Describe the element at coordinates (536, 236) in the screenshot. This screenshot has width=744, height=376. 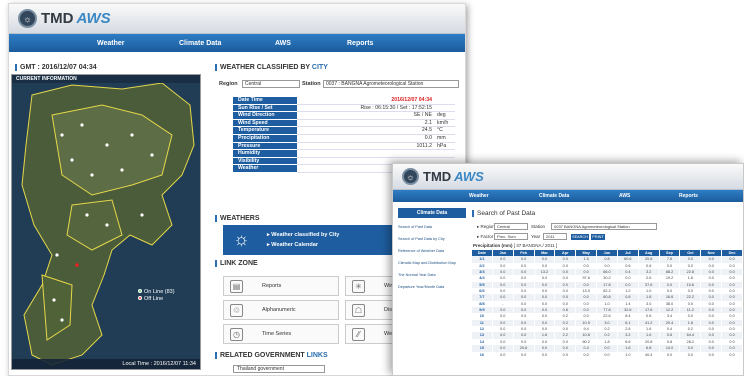
I see `w2-year-label: Year` at that location.